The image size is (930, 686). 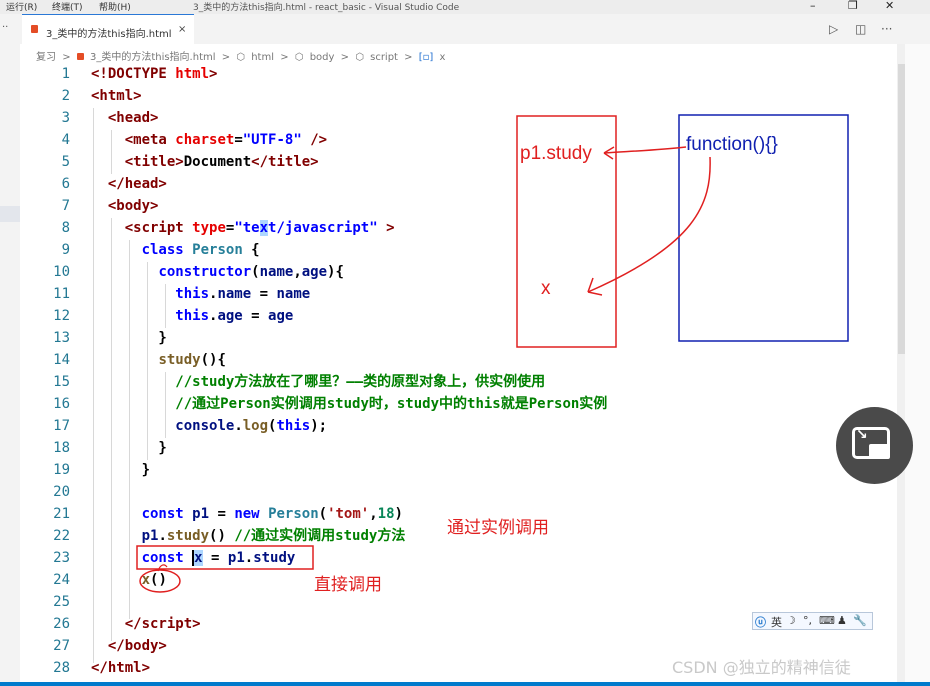 What do you see at coordinates (61, 470) in the screenshot?
I see `line-number: 19` at bounding box center [61, 470].